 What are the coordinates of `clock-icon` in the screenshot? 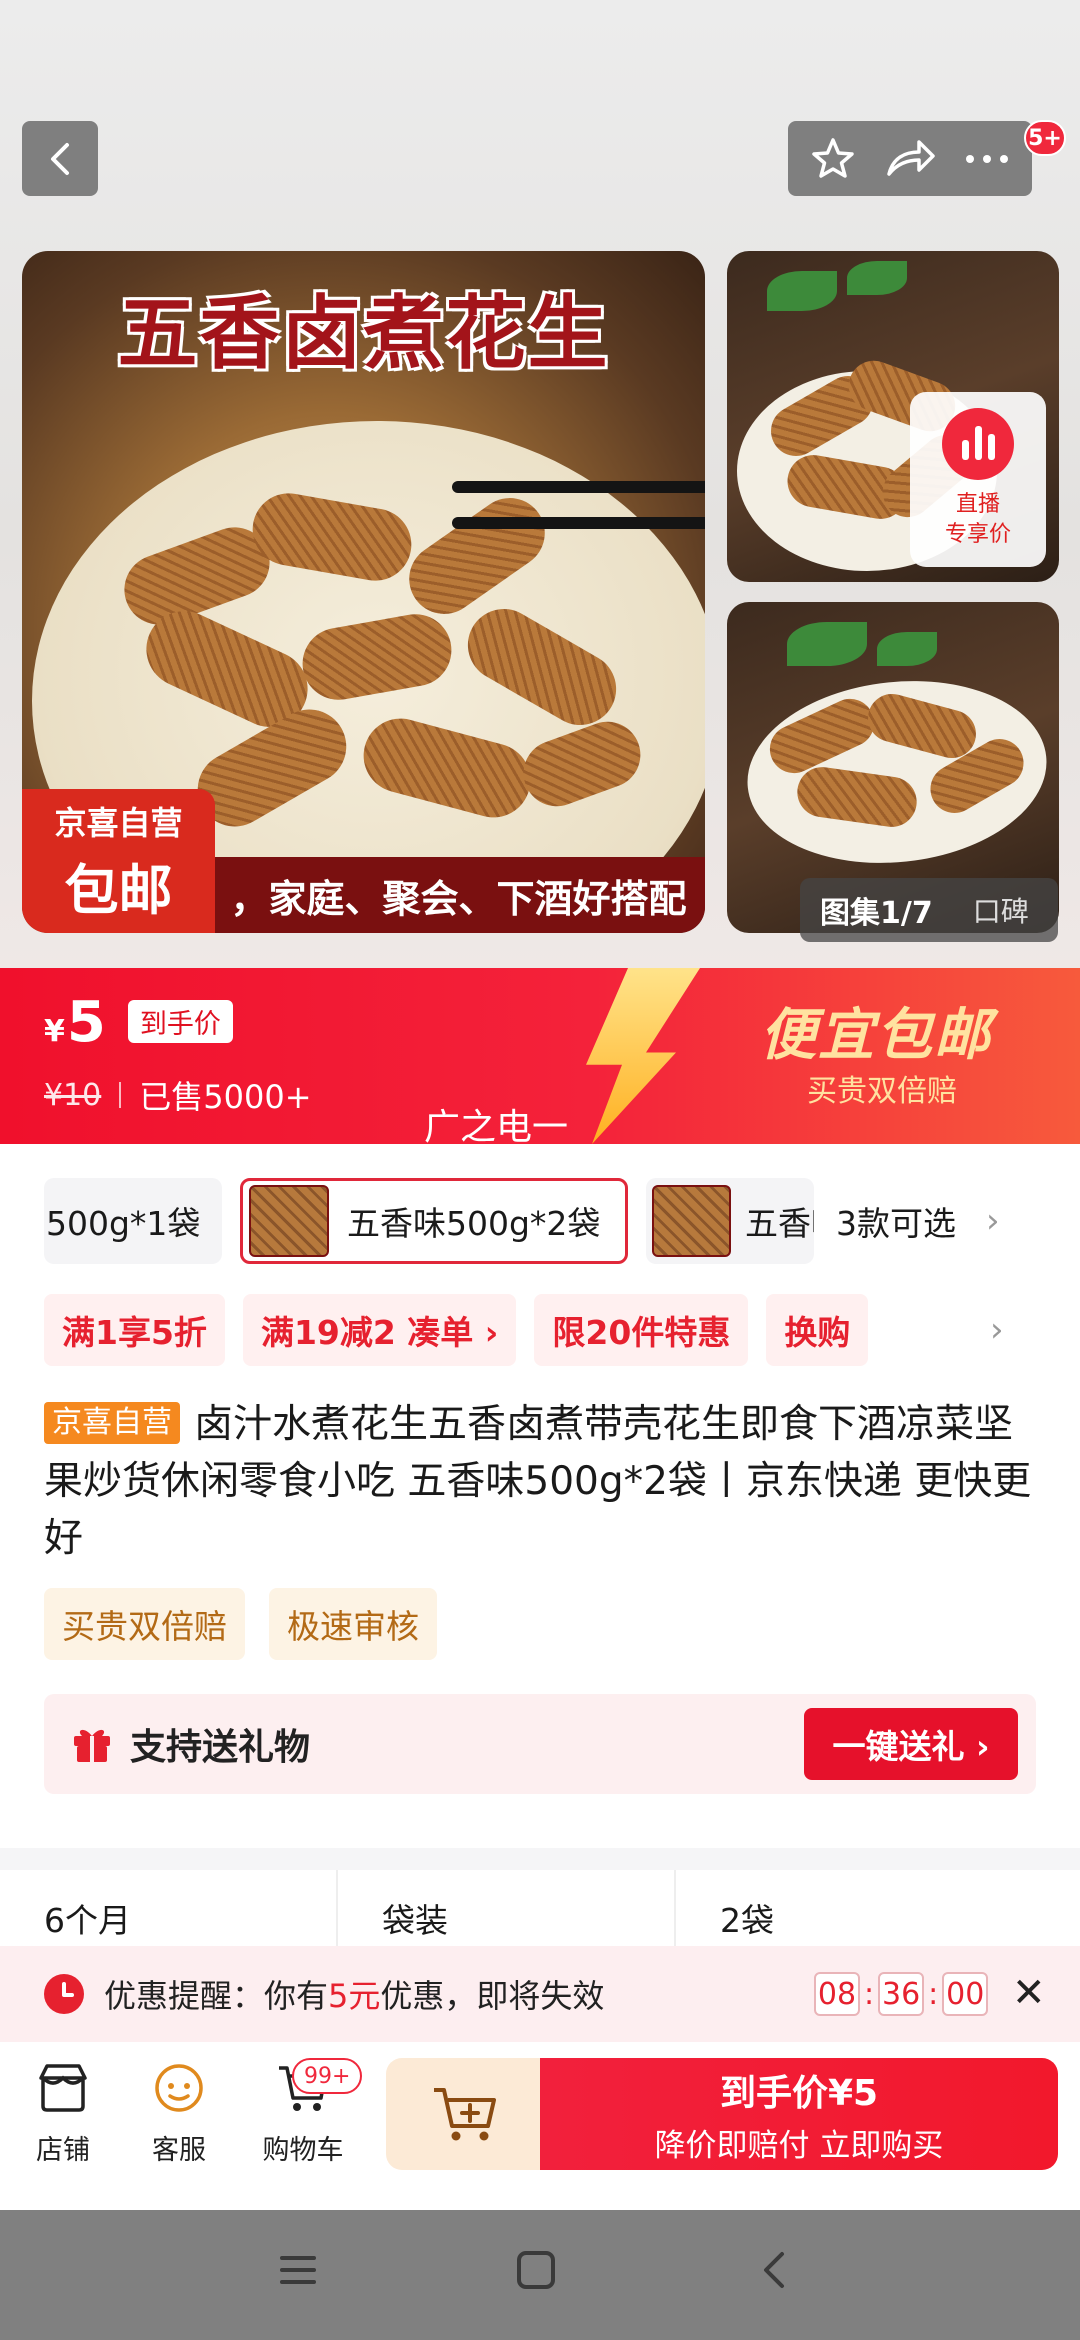 It's located at (64, 1994).